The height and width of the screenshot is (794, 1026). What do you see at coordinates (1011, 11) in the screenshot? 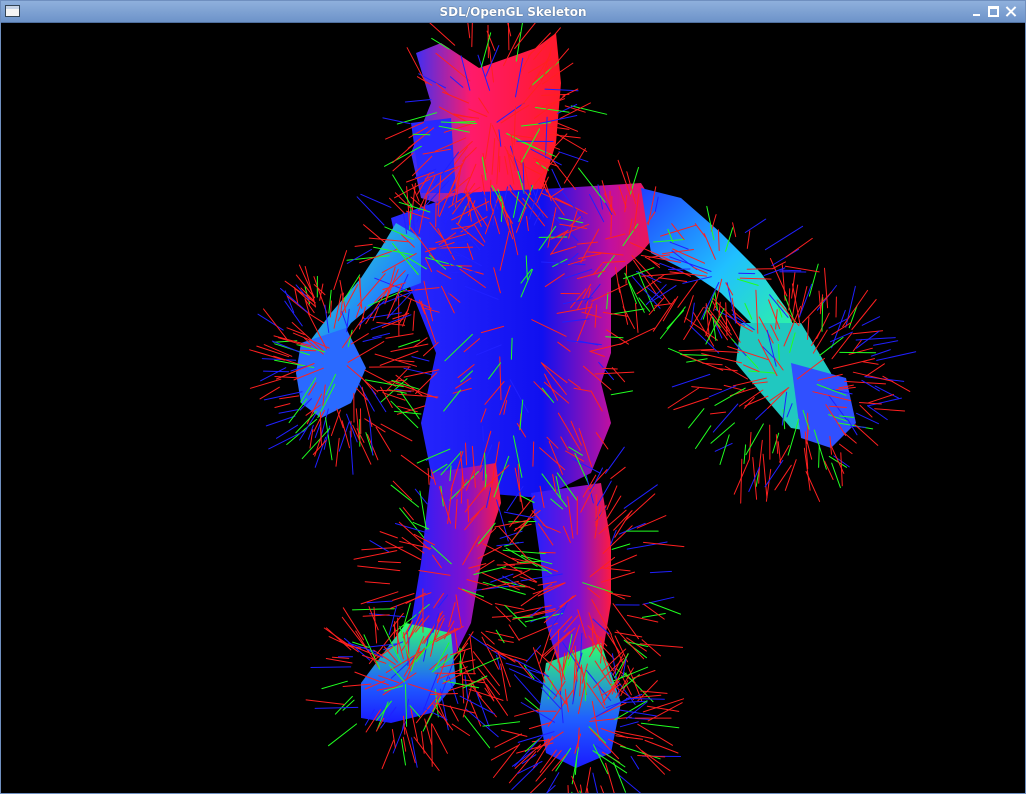
I see `close-icon` at bounding box center [1011, 11].